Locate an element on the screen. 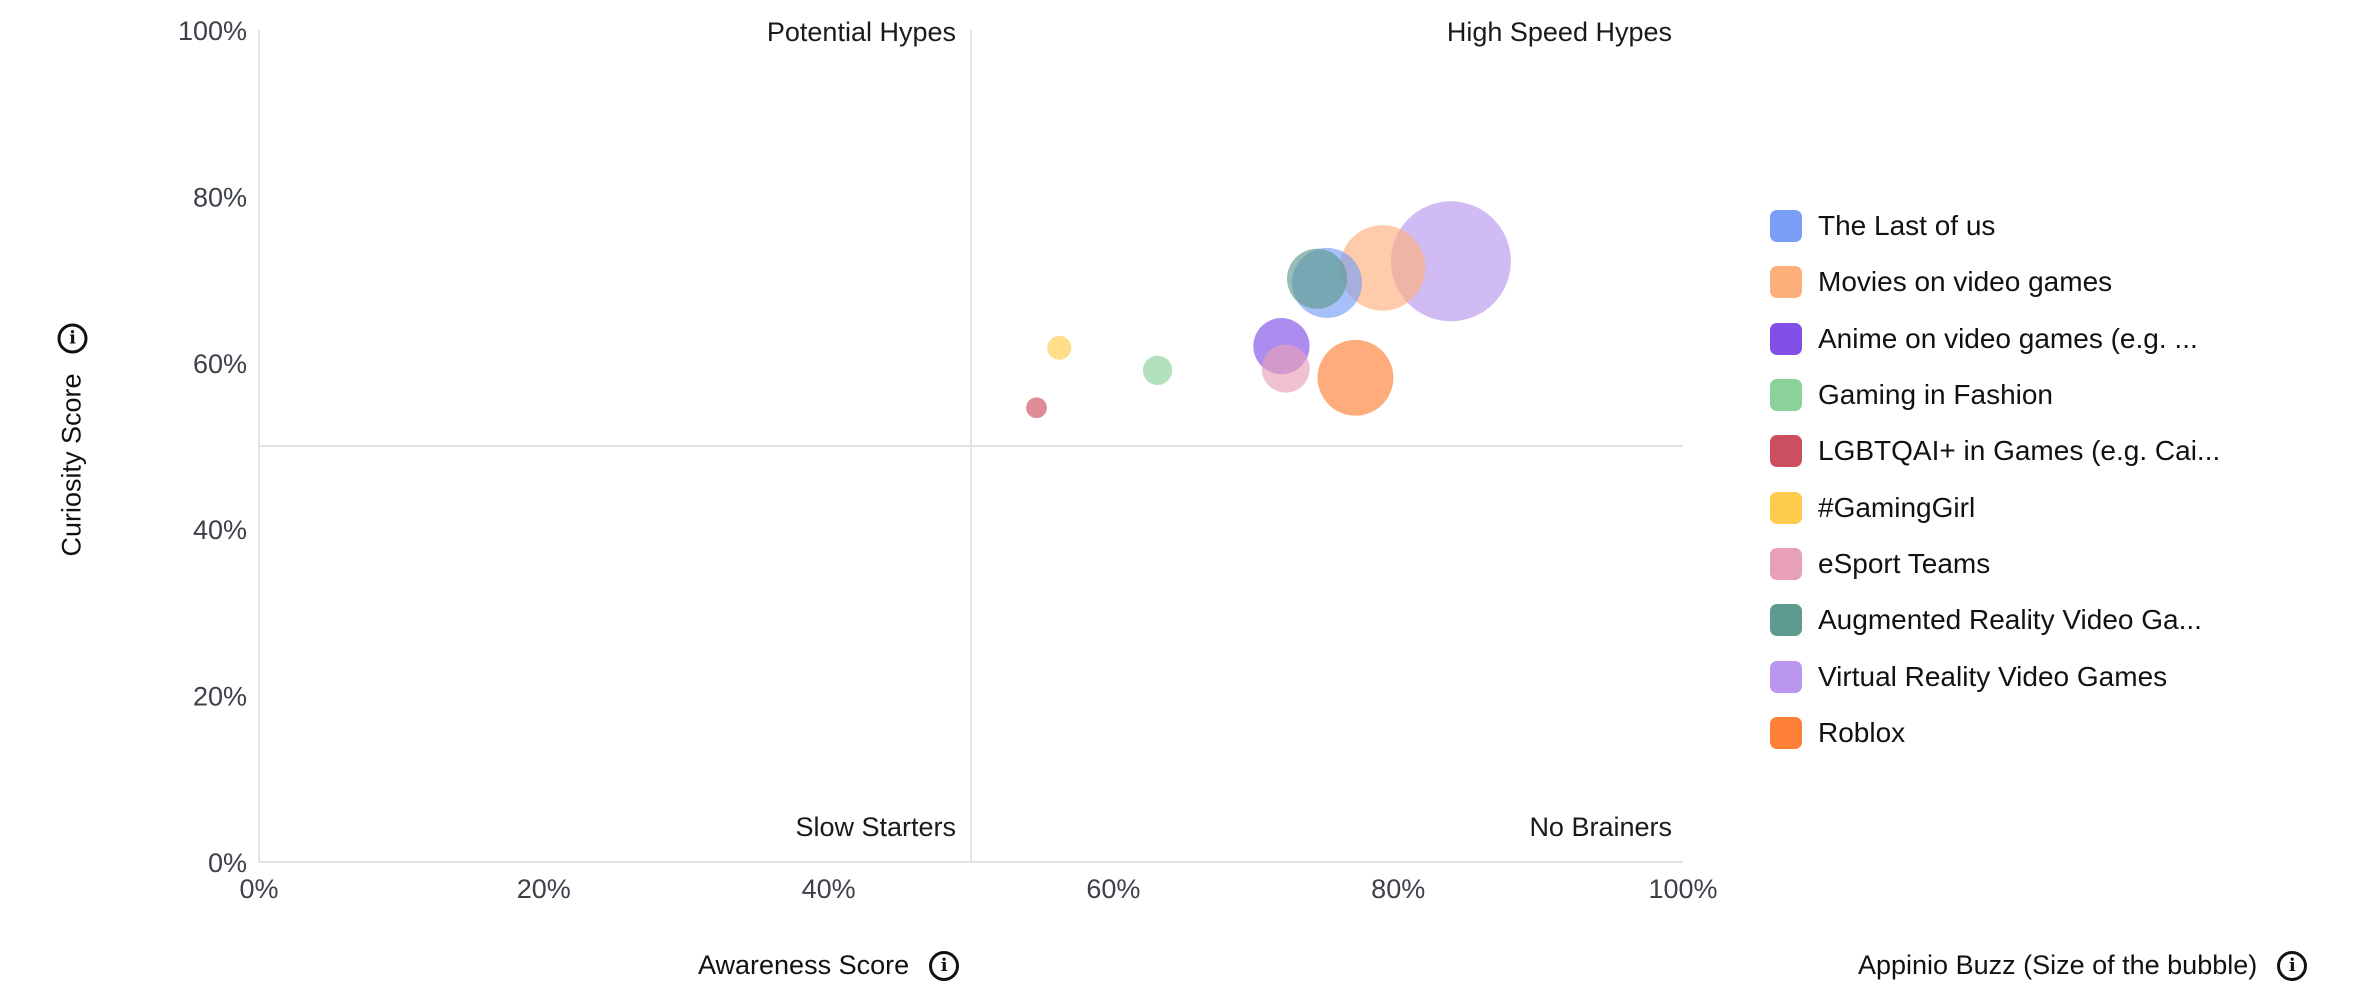 This screenshot has width=2380, height=1000. x-tick-label: 20% is located at coordinates (544, 889).